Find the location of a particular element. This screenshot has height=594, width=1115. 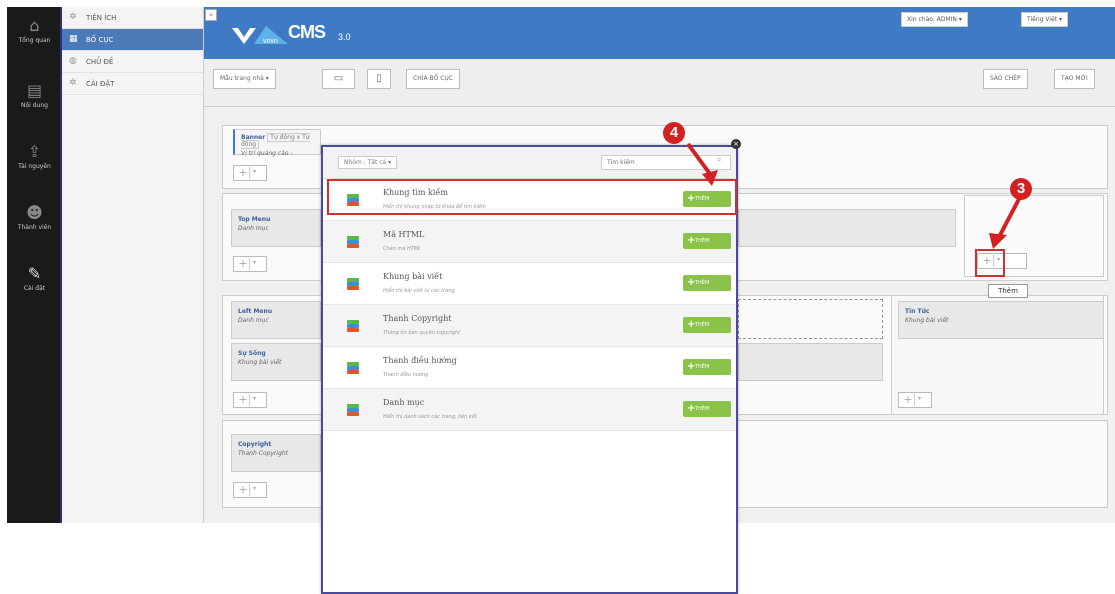

su-song-title: Sự Sống is located at coordinates (252, 353).